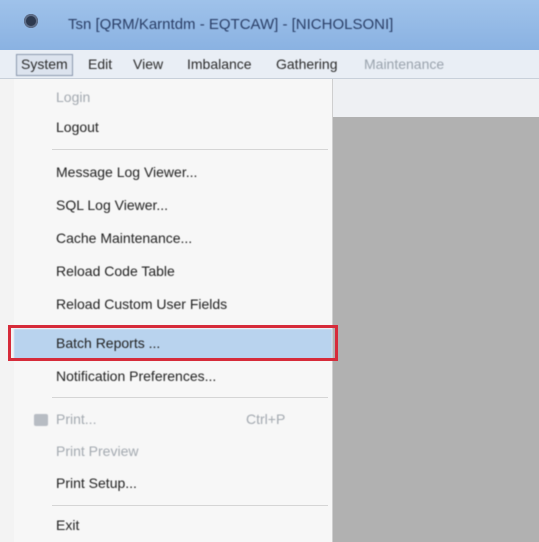  Describe the element at coordinates (68, 525) in the screenshot. I see `menu-item-label: Exit` at that location.